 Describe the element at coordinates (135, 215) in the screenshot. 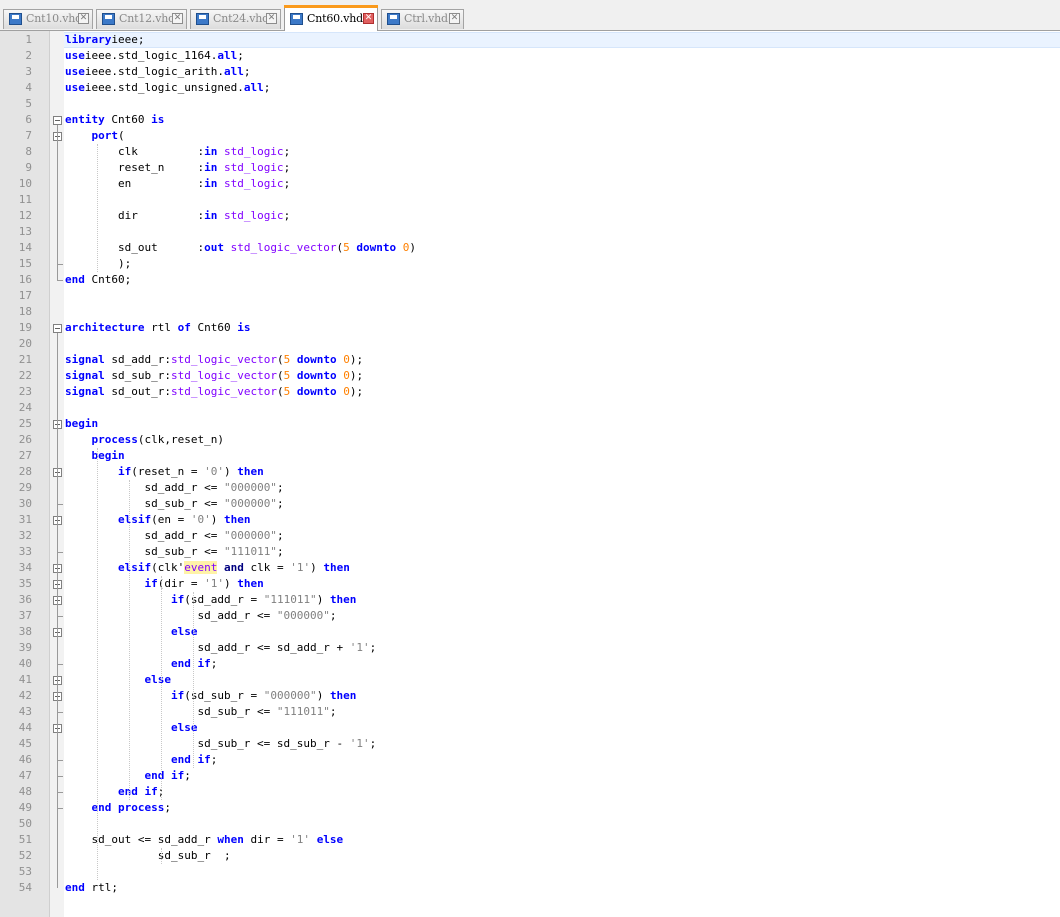

I see `code-token: dir :` at that location.